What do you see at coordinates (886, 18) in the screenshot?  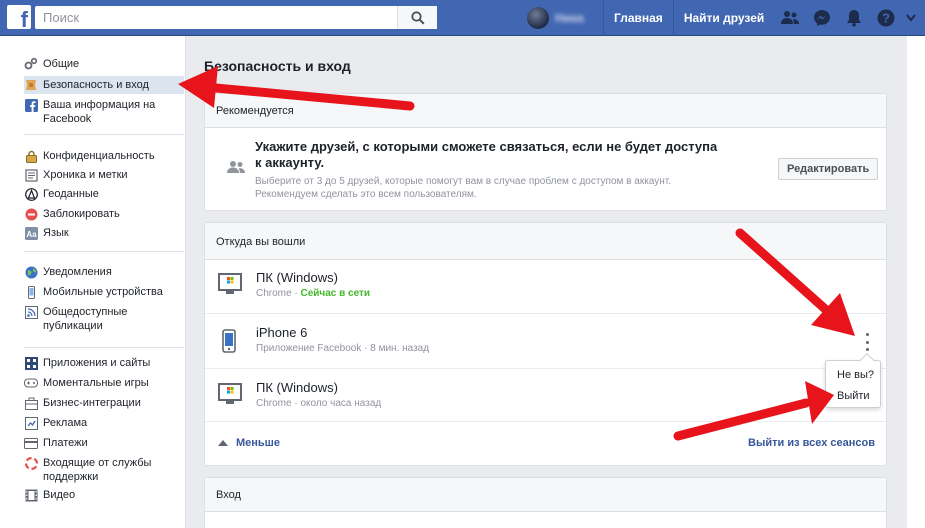 I see `help-icon: ?` at bounding box center [886, 18].